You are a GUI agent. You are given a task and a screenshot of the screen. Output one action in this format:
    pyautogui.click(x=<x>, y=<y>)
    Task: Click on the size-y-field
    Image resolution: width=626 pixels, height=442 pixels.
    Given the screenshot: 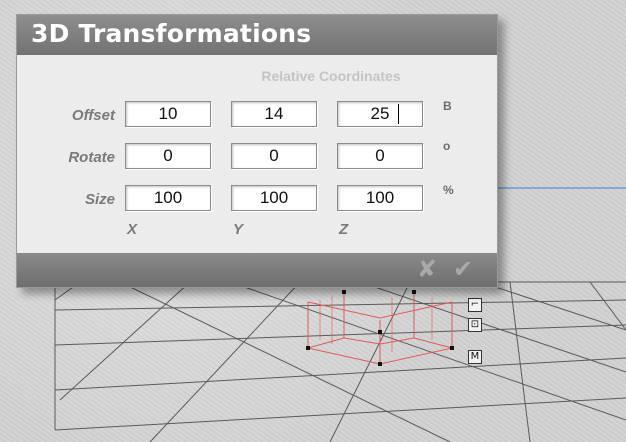 What is the action you would take?
    pyautogui.click(x=274, y=198)
    